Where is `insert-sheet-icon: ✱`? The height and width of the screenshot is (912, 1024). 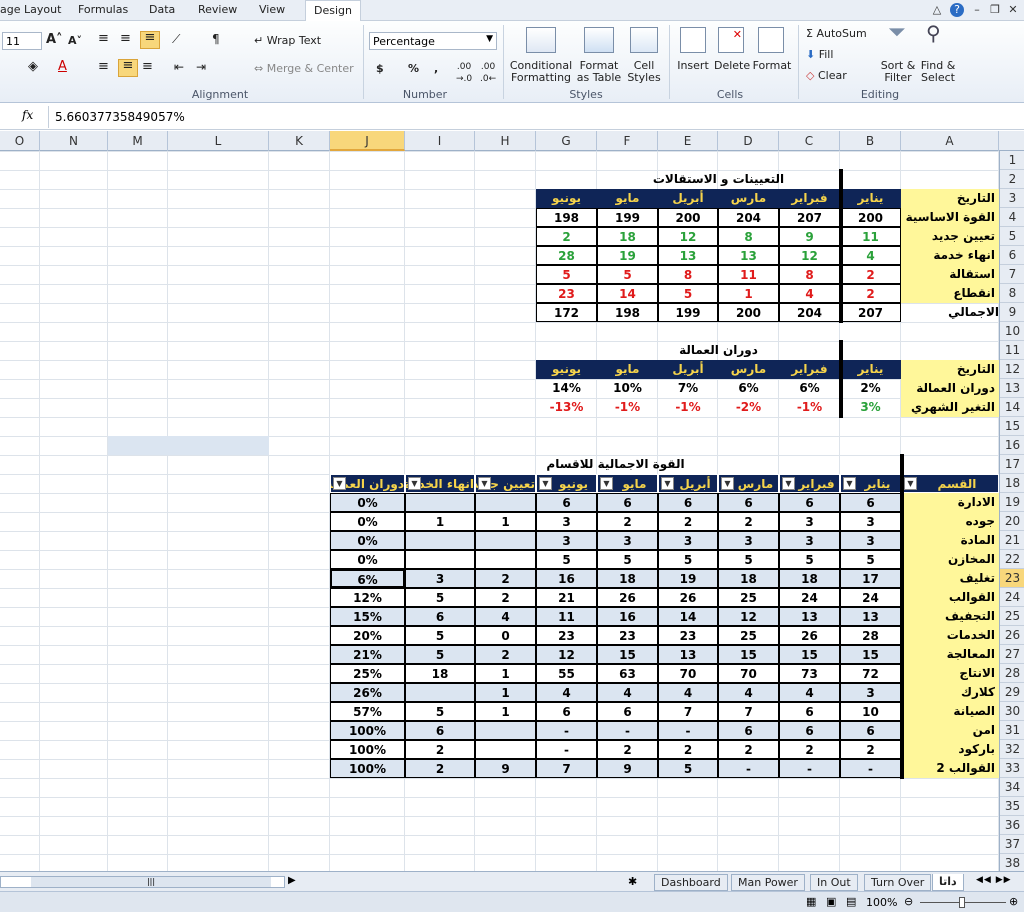 insert-sheet-icon: ✱ is located at coordinates (632, 881).